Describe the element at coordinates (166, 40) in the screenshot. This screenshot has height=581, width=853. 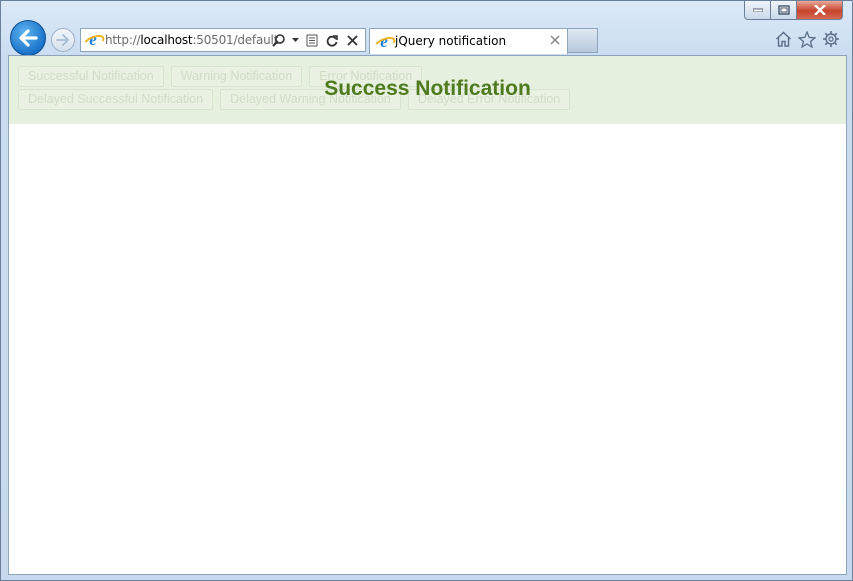
I see `url-host: localhost` at that location.